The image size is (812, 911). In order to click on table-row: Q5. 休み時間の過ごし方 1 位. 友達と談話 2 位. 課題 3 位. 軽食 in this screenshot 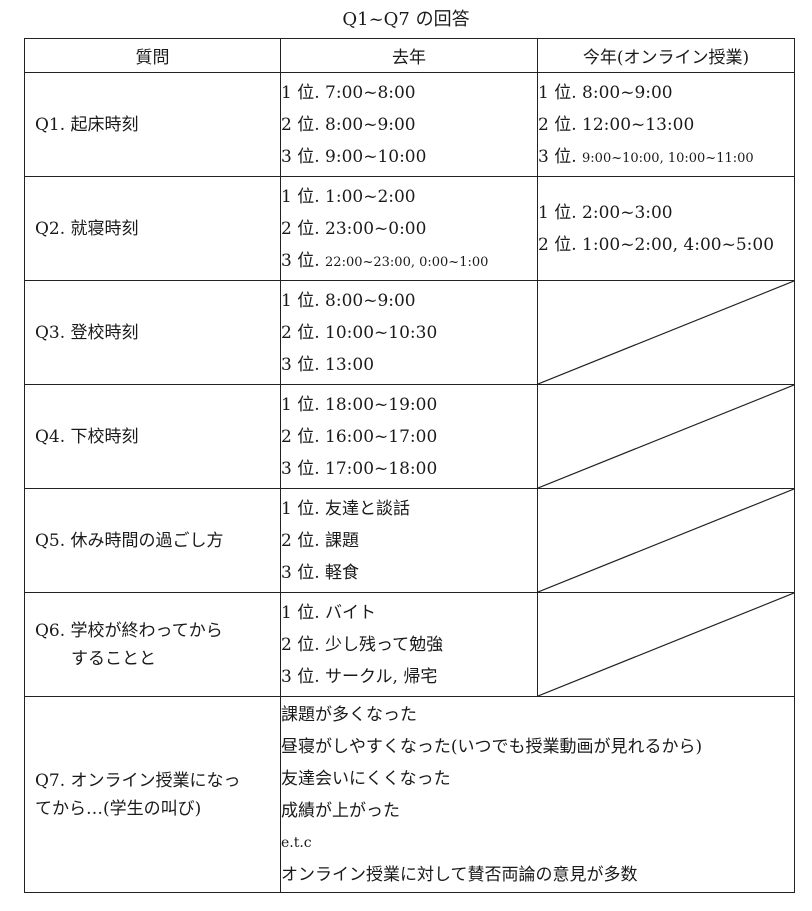, I will do `click(409, 540)`.